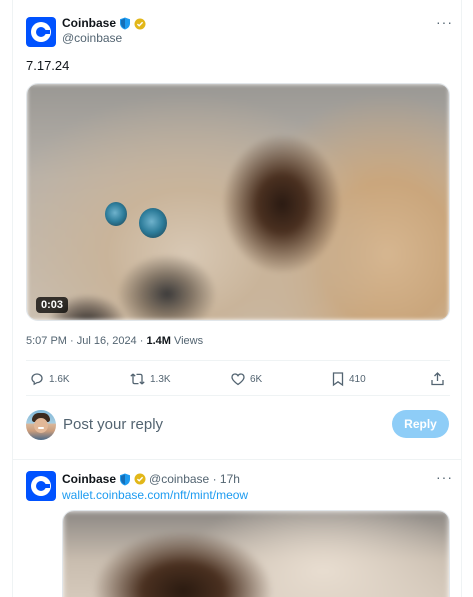  I want to click on bookmark-icon, so click(338, 379).